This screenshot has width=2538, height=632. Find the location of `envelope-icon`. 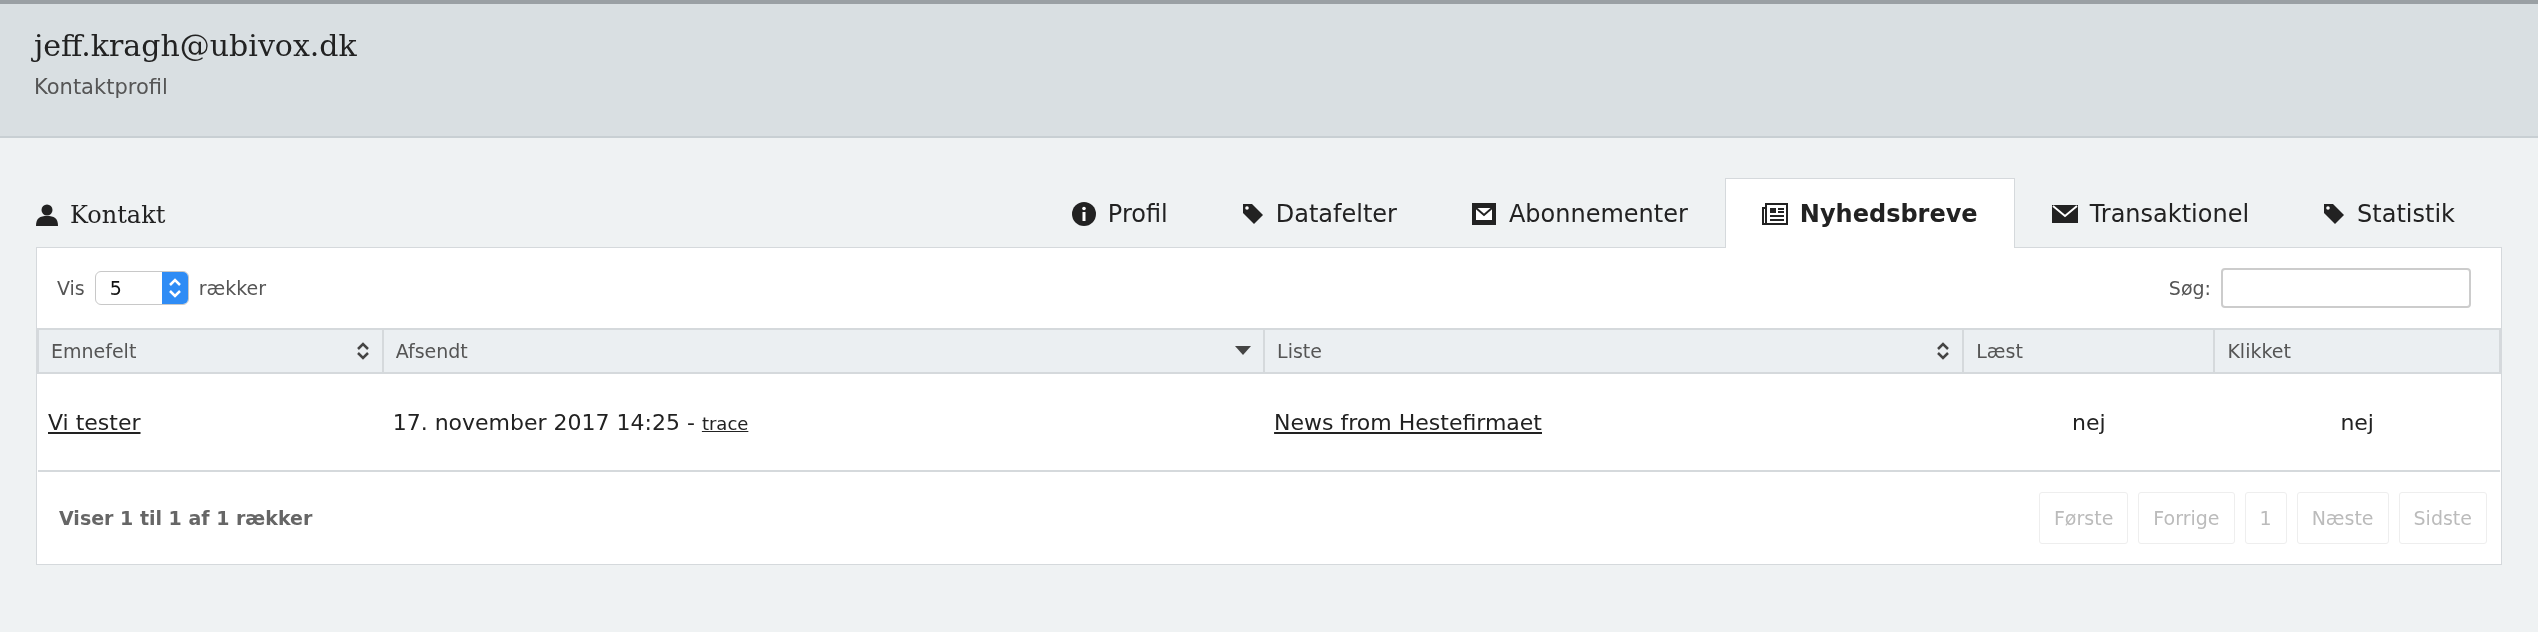

envelope-icon is located at coordinates (2064, 213).